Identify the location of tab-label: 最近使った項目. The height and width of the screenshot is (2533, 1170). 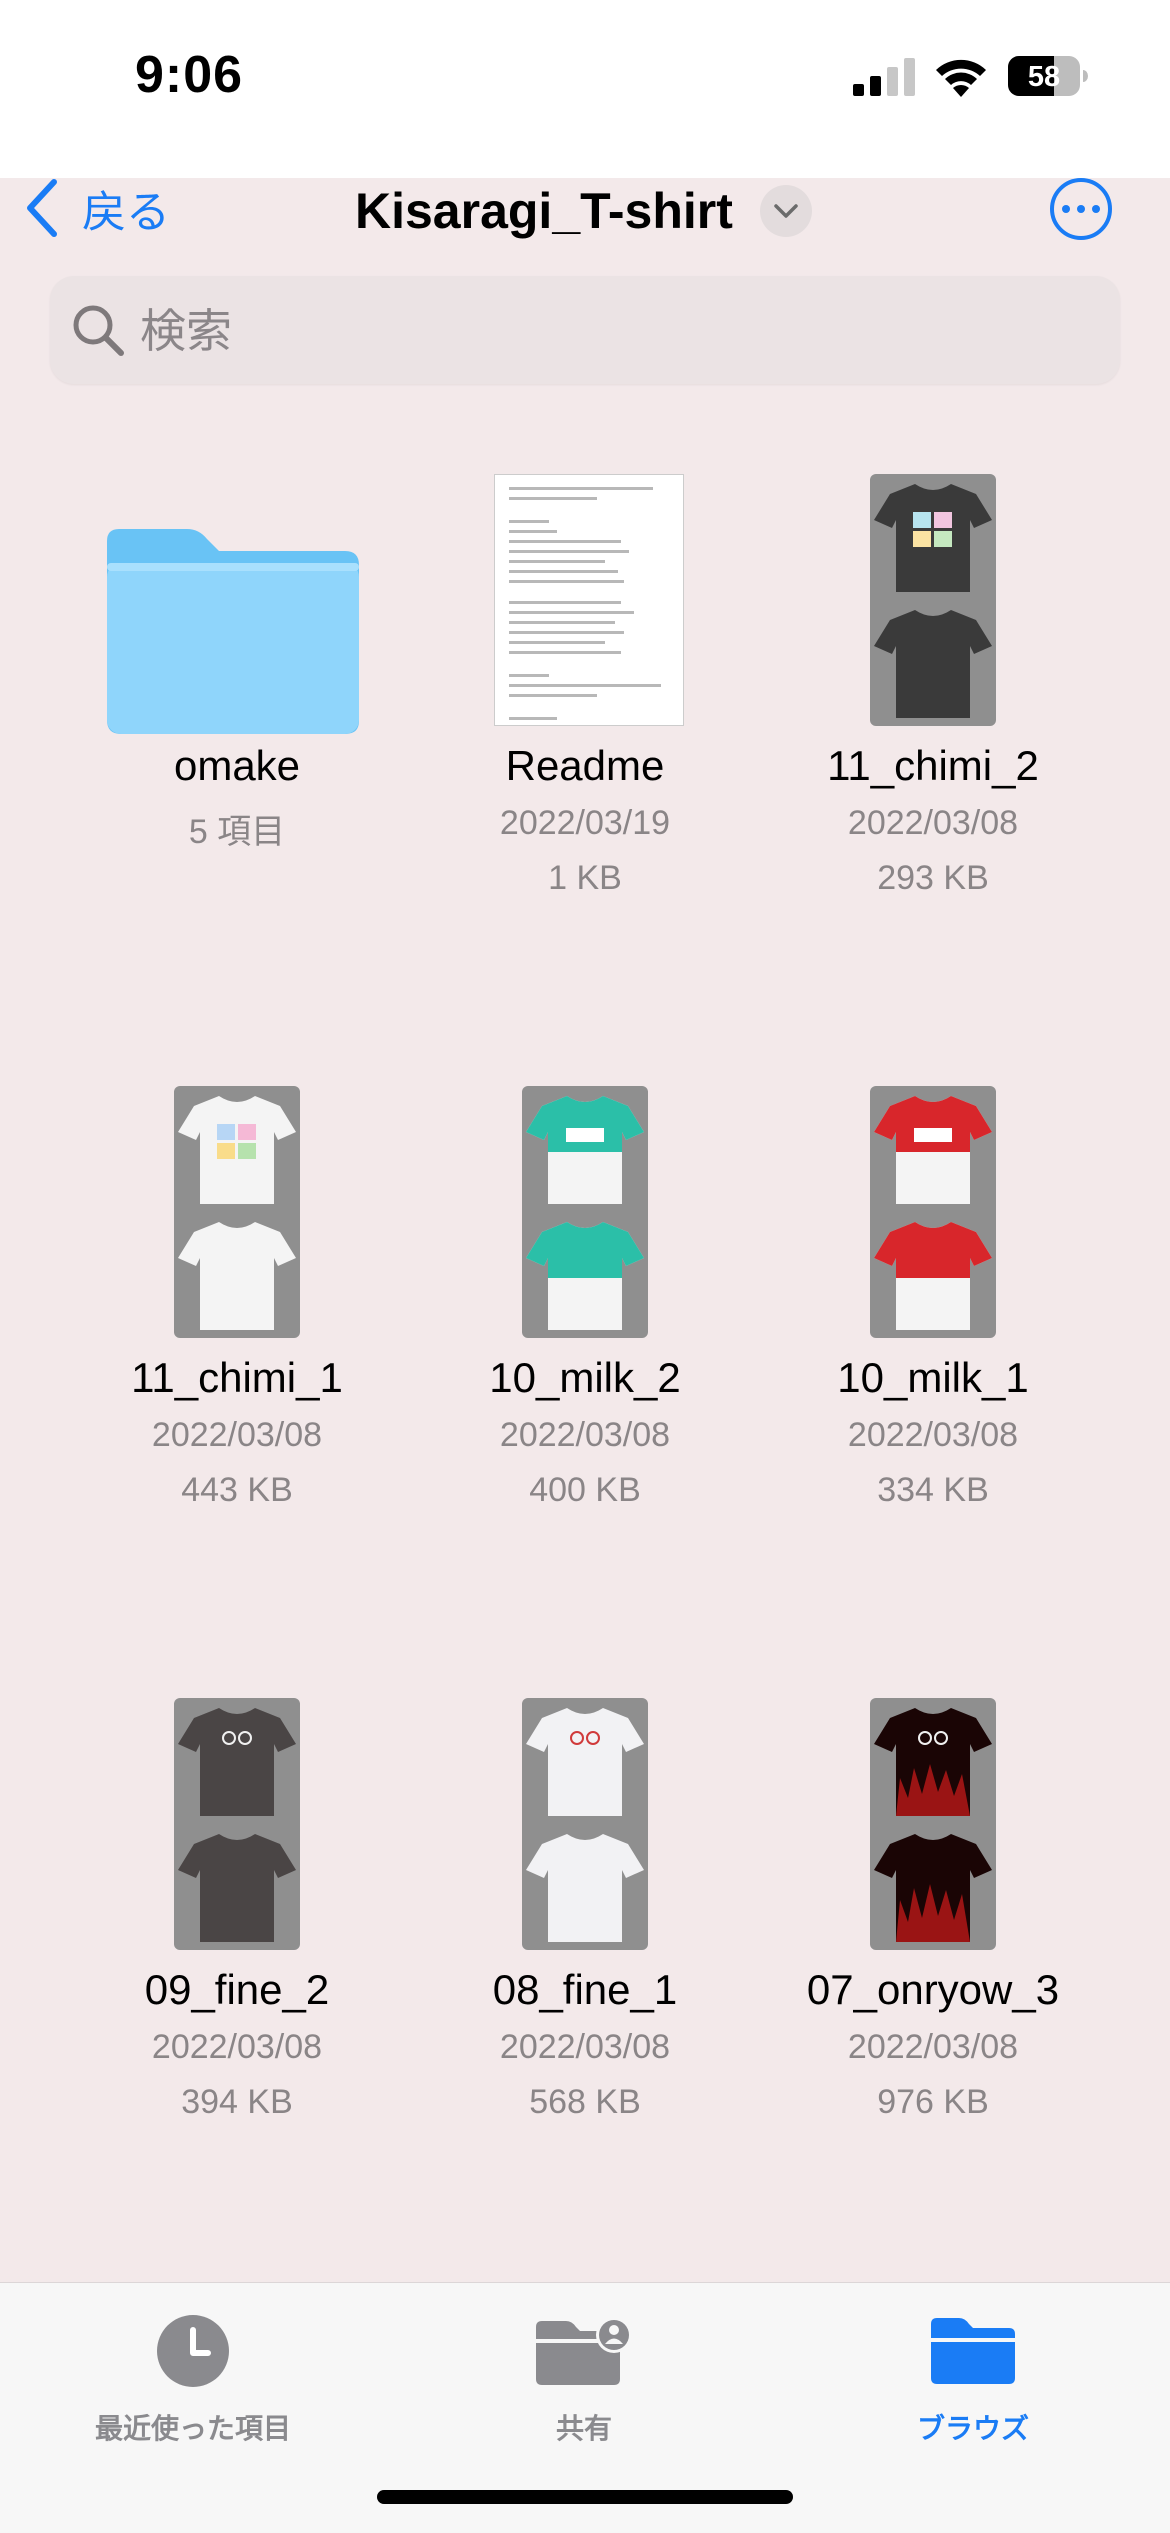
(192, 2428).